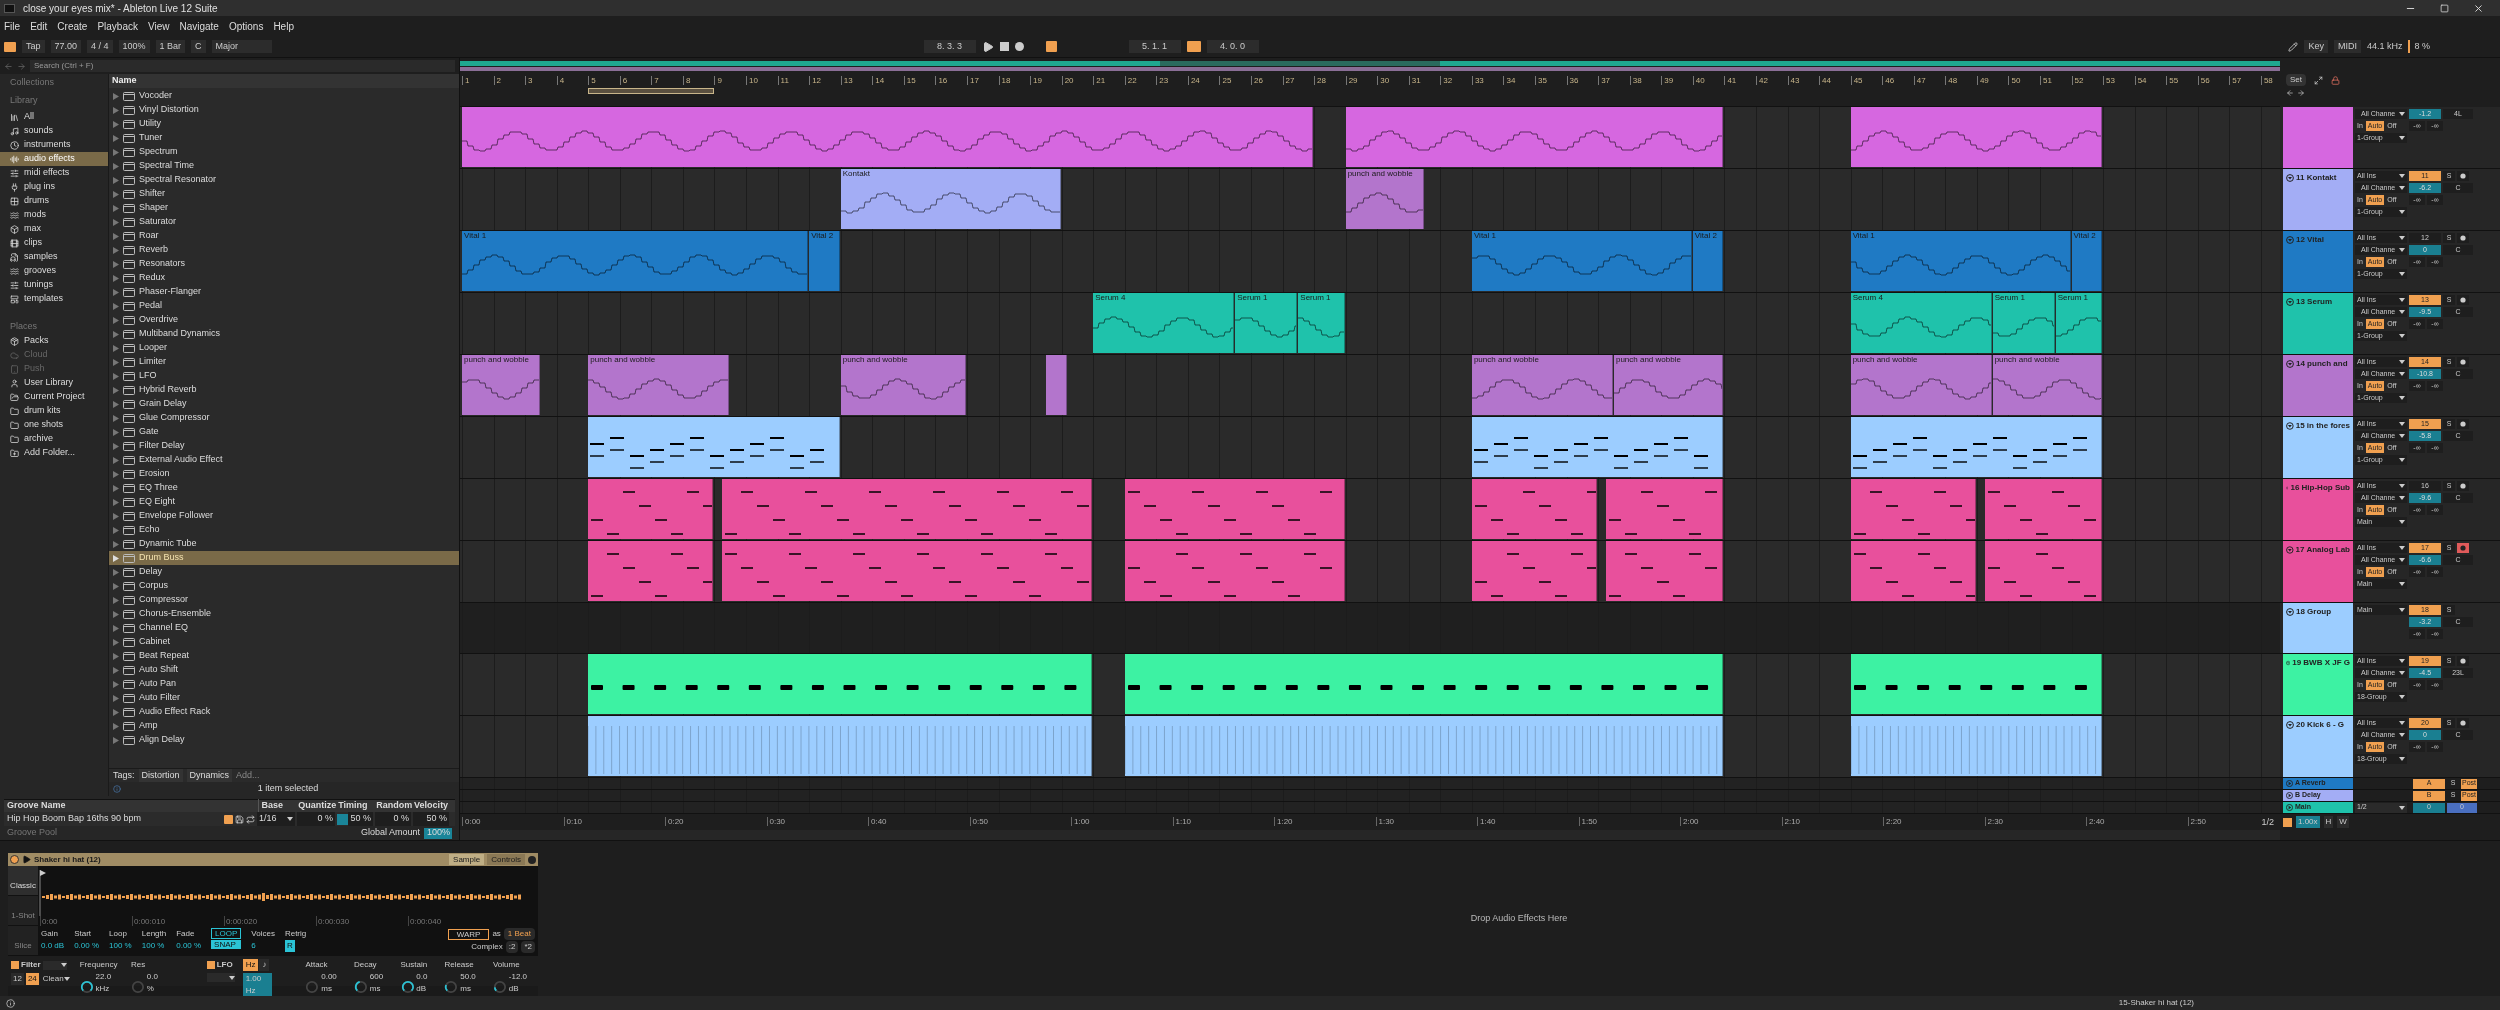  Describe the element at coordinates (284, 390) in the screenshot. I see `browser-item: Hybrid Reverb` at that location.